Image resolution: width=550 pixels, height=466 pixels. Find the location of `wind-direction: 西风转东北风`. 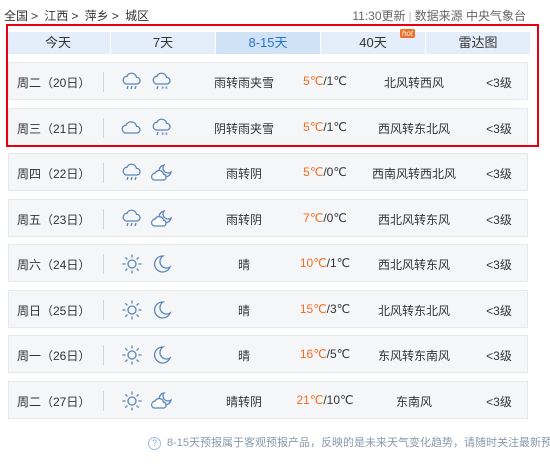

wind-direction: 西风转东北风 is located at coordinates (413, 128).